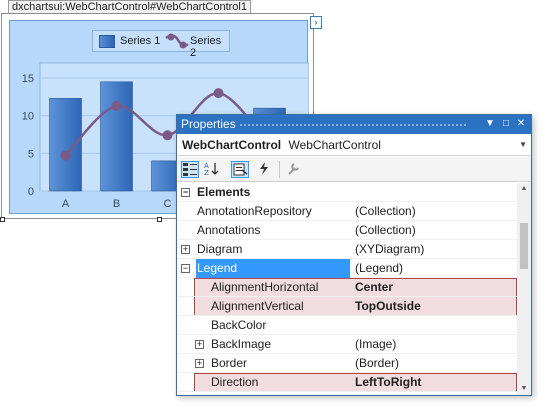 This screenshot has height=410, width=548. I want to click on property-category: − Elements, so click(347, 192).